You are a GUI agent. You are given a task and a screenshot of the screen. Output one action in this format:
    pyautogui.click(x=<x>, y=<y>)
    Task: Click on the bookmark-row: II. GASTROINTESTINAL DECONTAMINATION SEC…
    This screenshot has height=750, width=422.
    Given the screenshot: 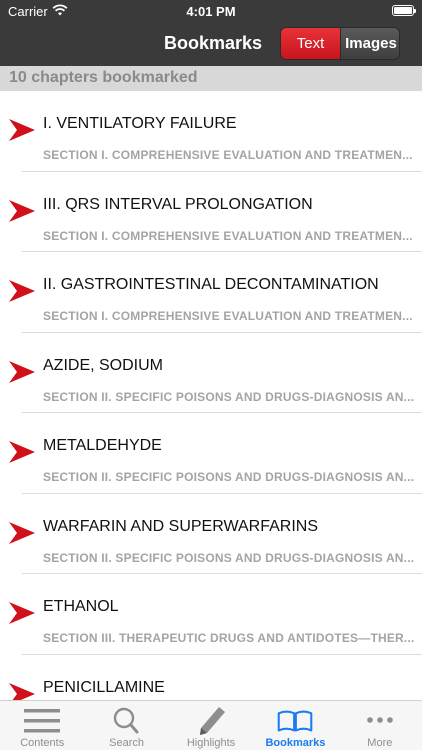 What is the action you would take?
    pyautogui.click(x=211, y=292)
    